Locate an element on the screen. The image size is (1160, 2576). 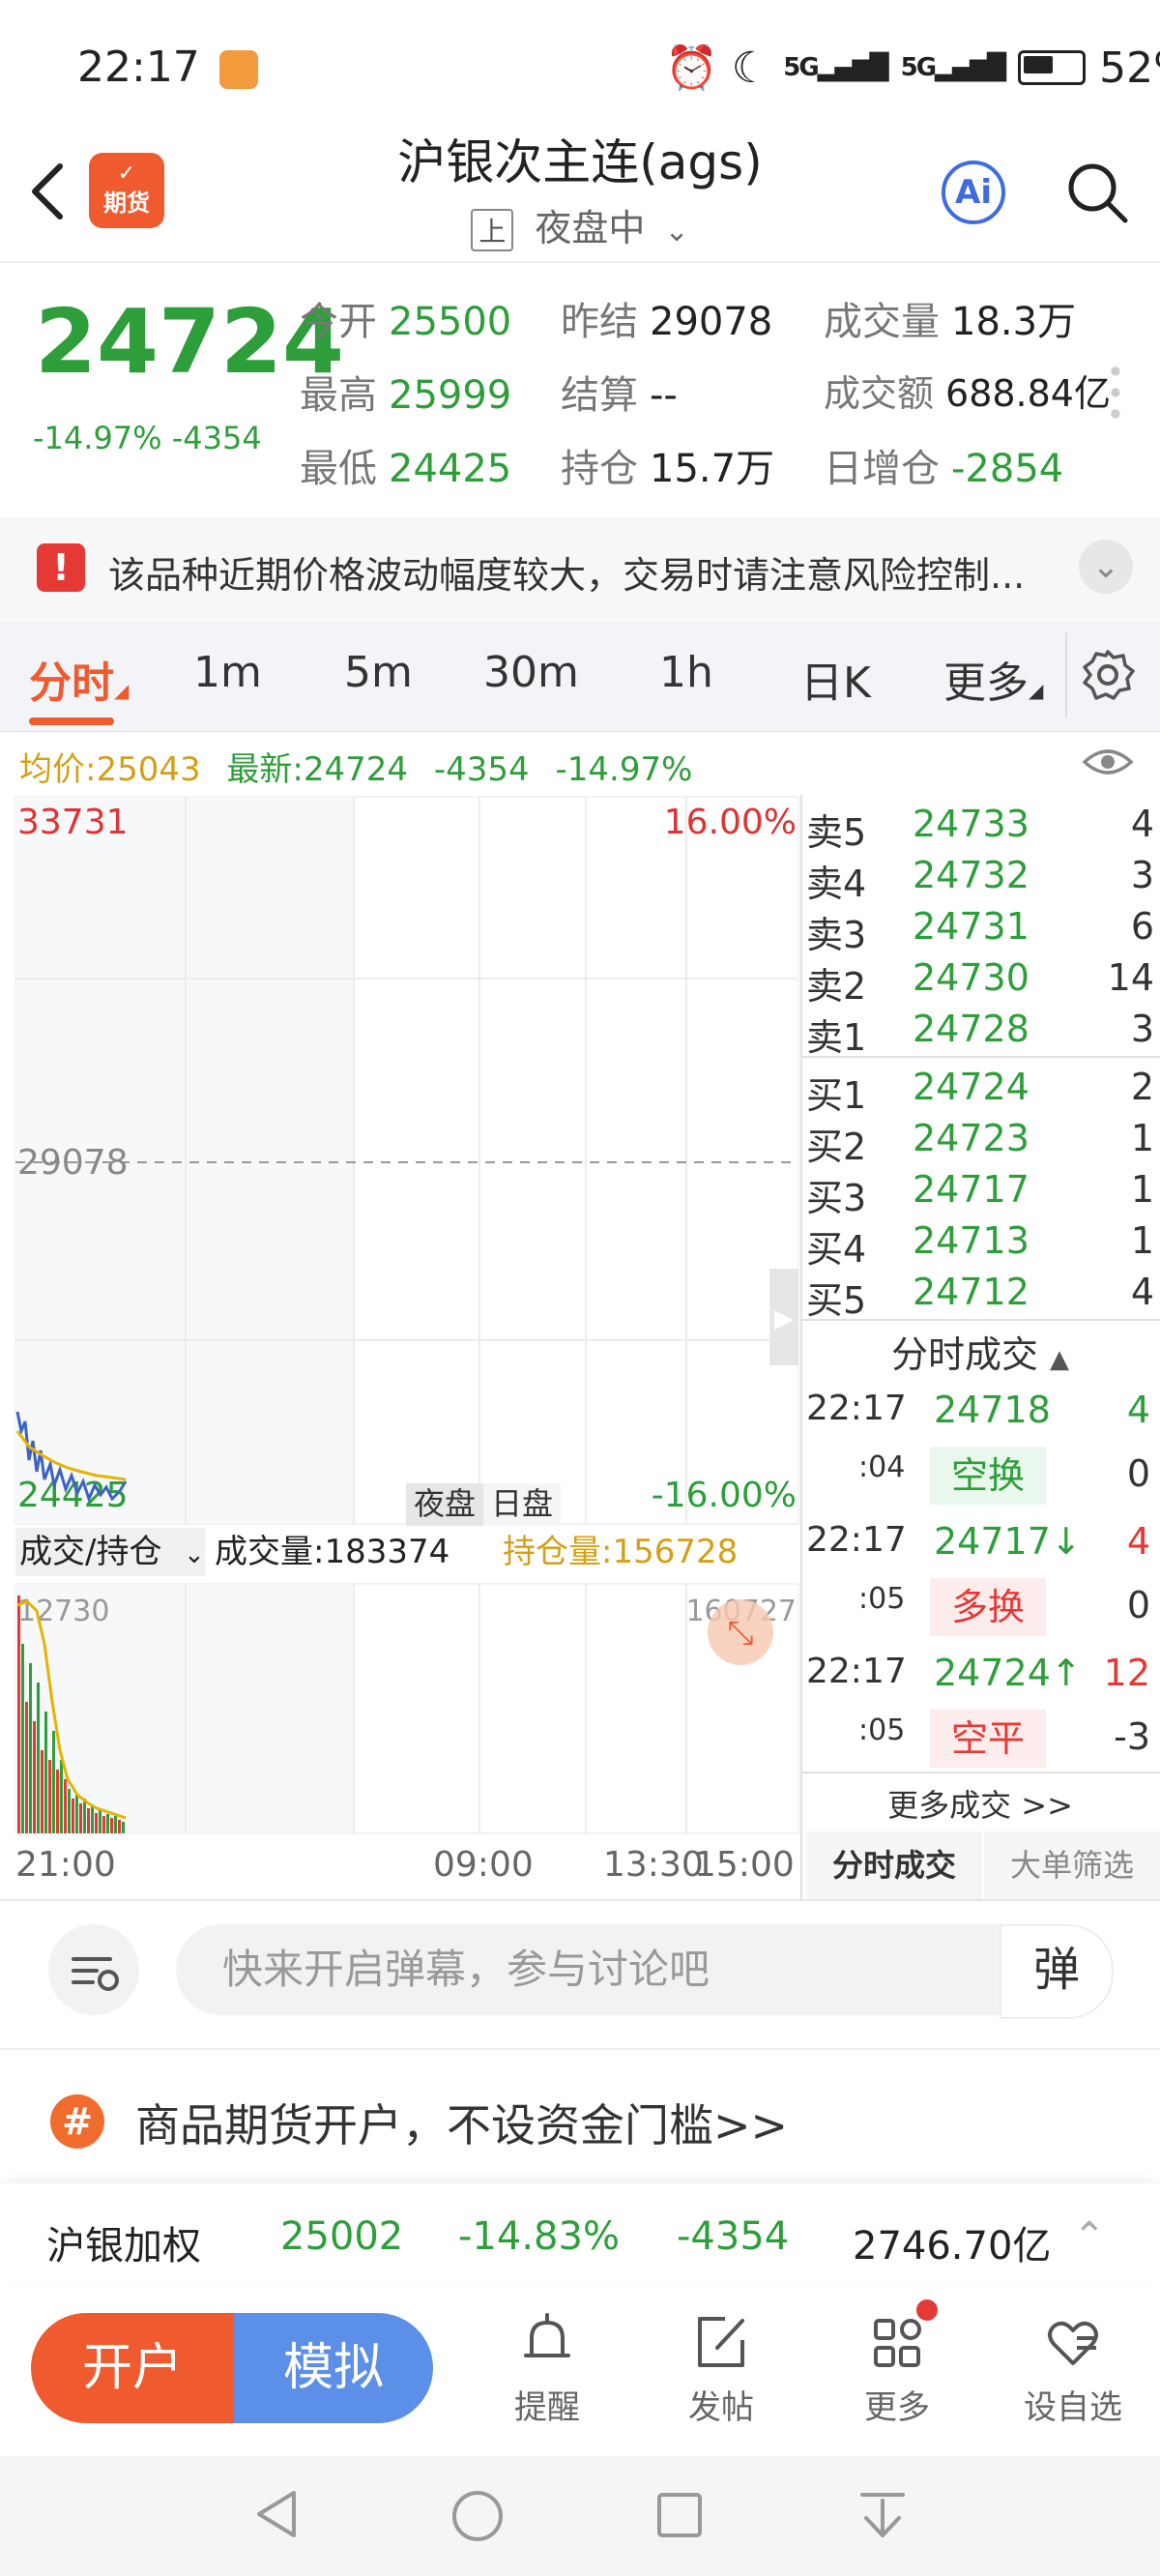
tab-1m: 1m is located at coordinates (228, 672).